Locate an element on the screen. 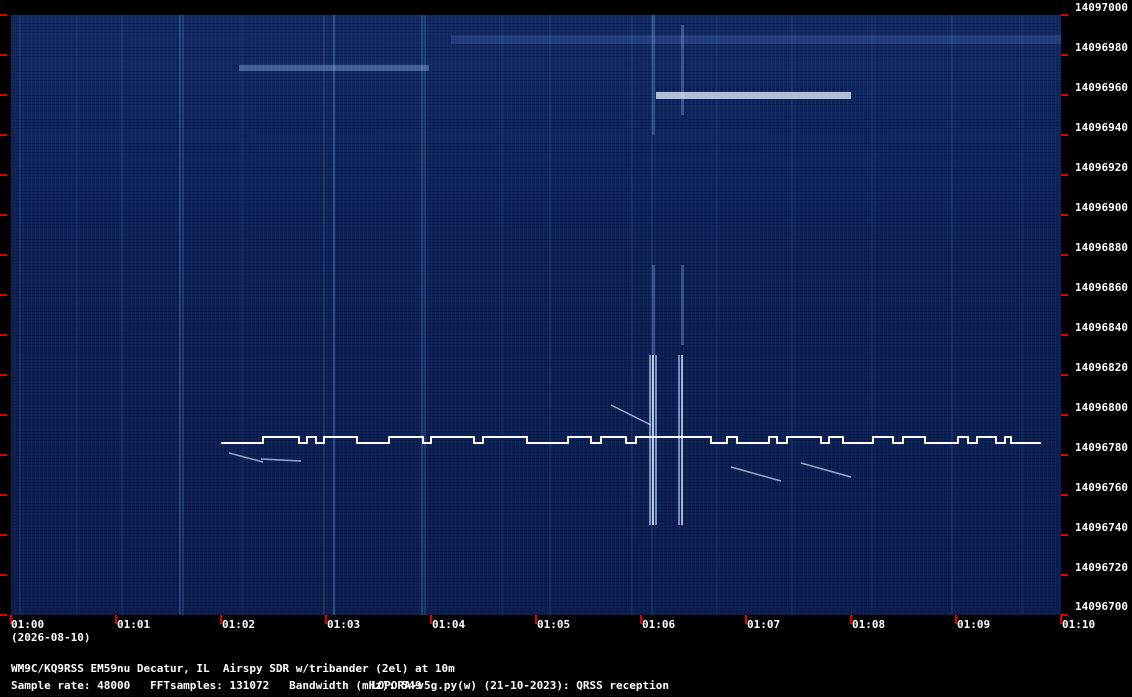 The height and width of the screenshot is (697, 1132). freq-label: 14096860 is located at coordinates (1101, 287).